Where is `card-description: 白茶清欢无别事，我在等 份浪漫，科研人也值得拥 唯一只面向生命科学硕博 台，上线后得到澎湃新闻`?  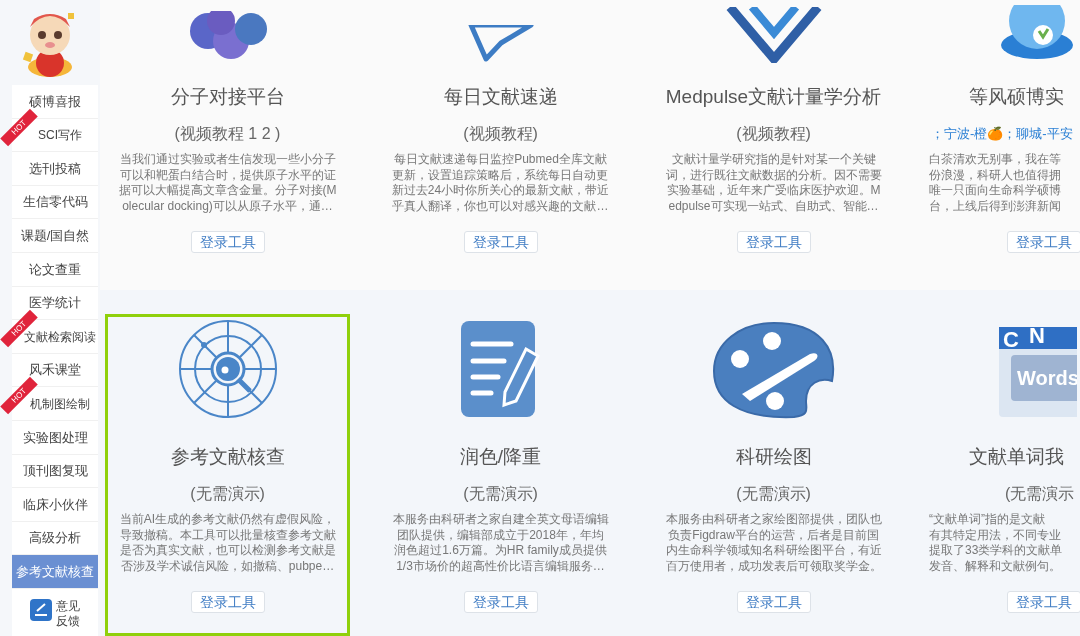 card-description: 白茶清欢无别事，我在等 份浪漫，科研人也值得拥 唯一只面向生命科学硕博 台，上线后得到澎湃新闻 is located at coordinates (994, 183).